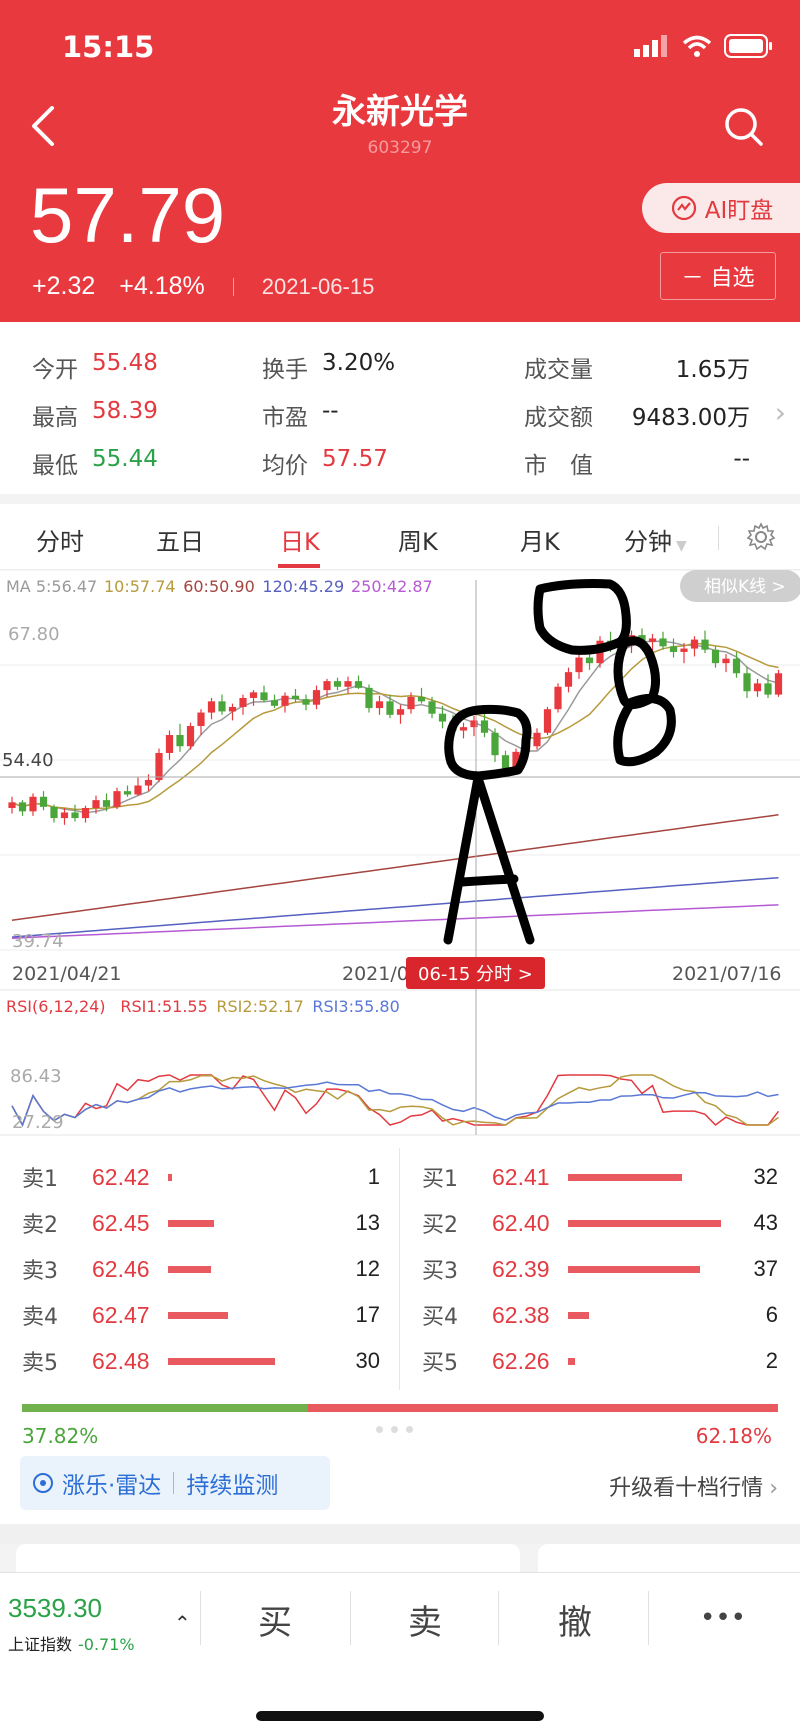 The height and width of the screenshot is (1731, 800). Describe the element at coordinates (201, 1177) in the screenshot. I see `ask-row: 卖1 62.42 1` at that location.